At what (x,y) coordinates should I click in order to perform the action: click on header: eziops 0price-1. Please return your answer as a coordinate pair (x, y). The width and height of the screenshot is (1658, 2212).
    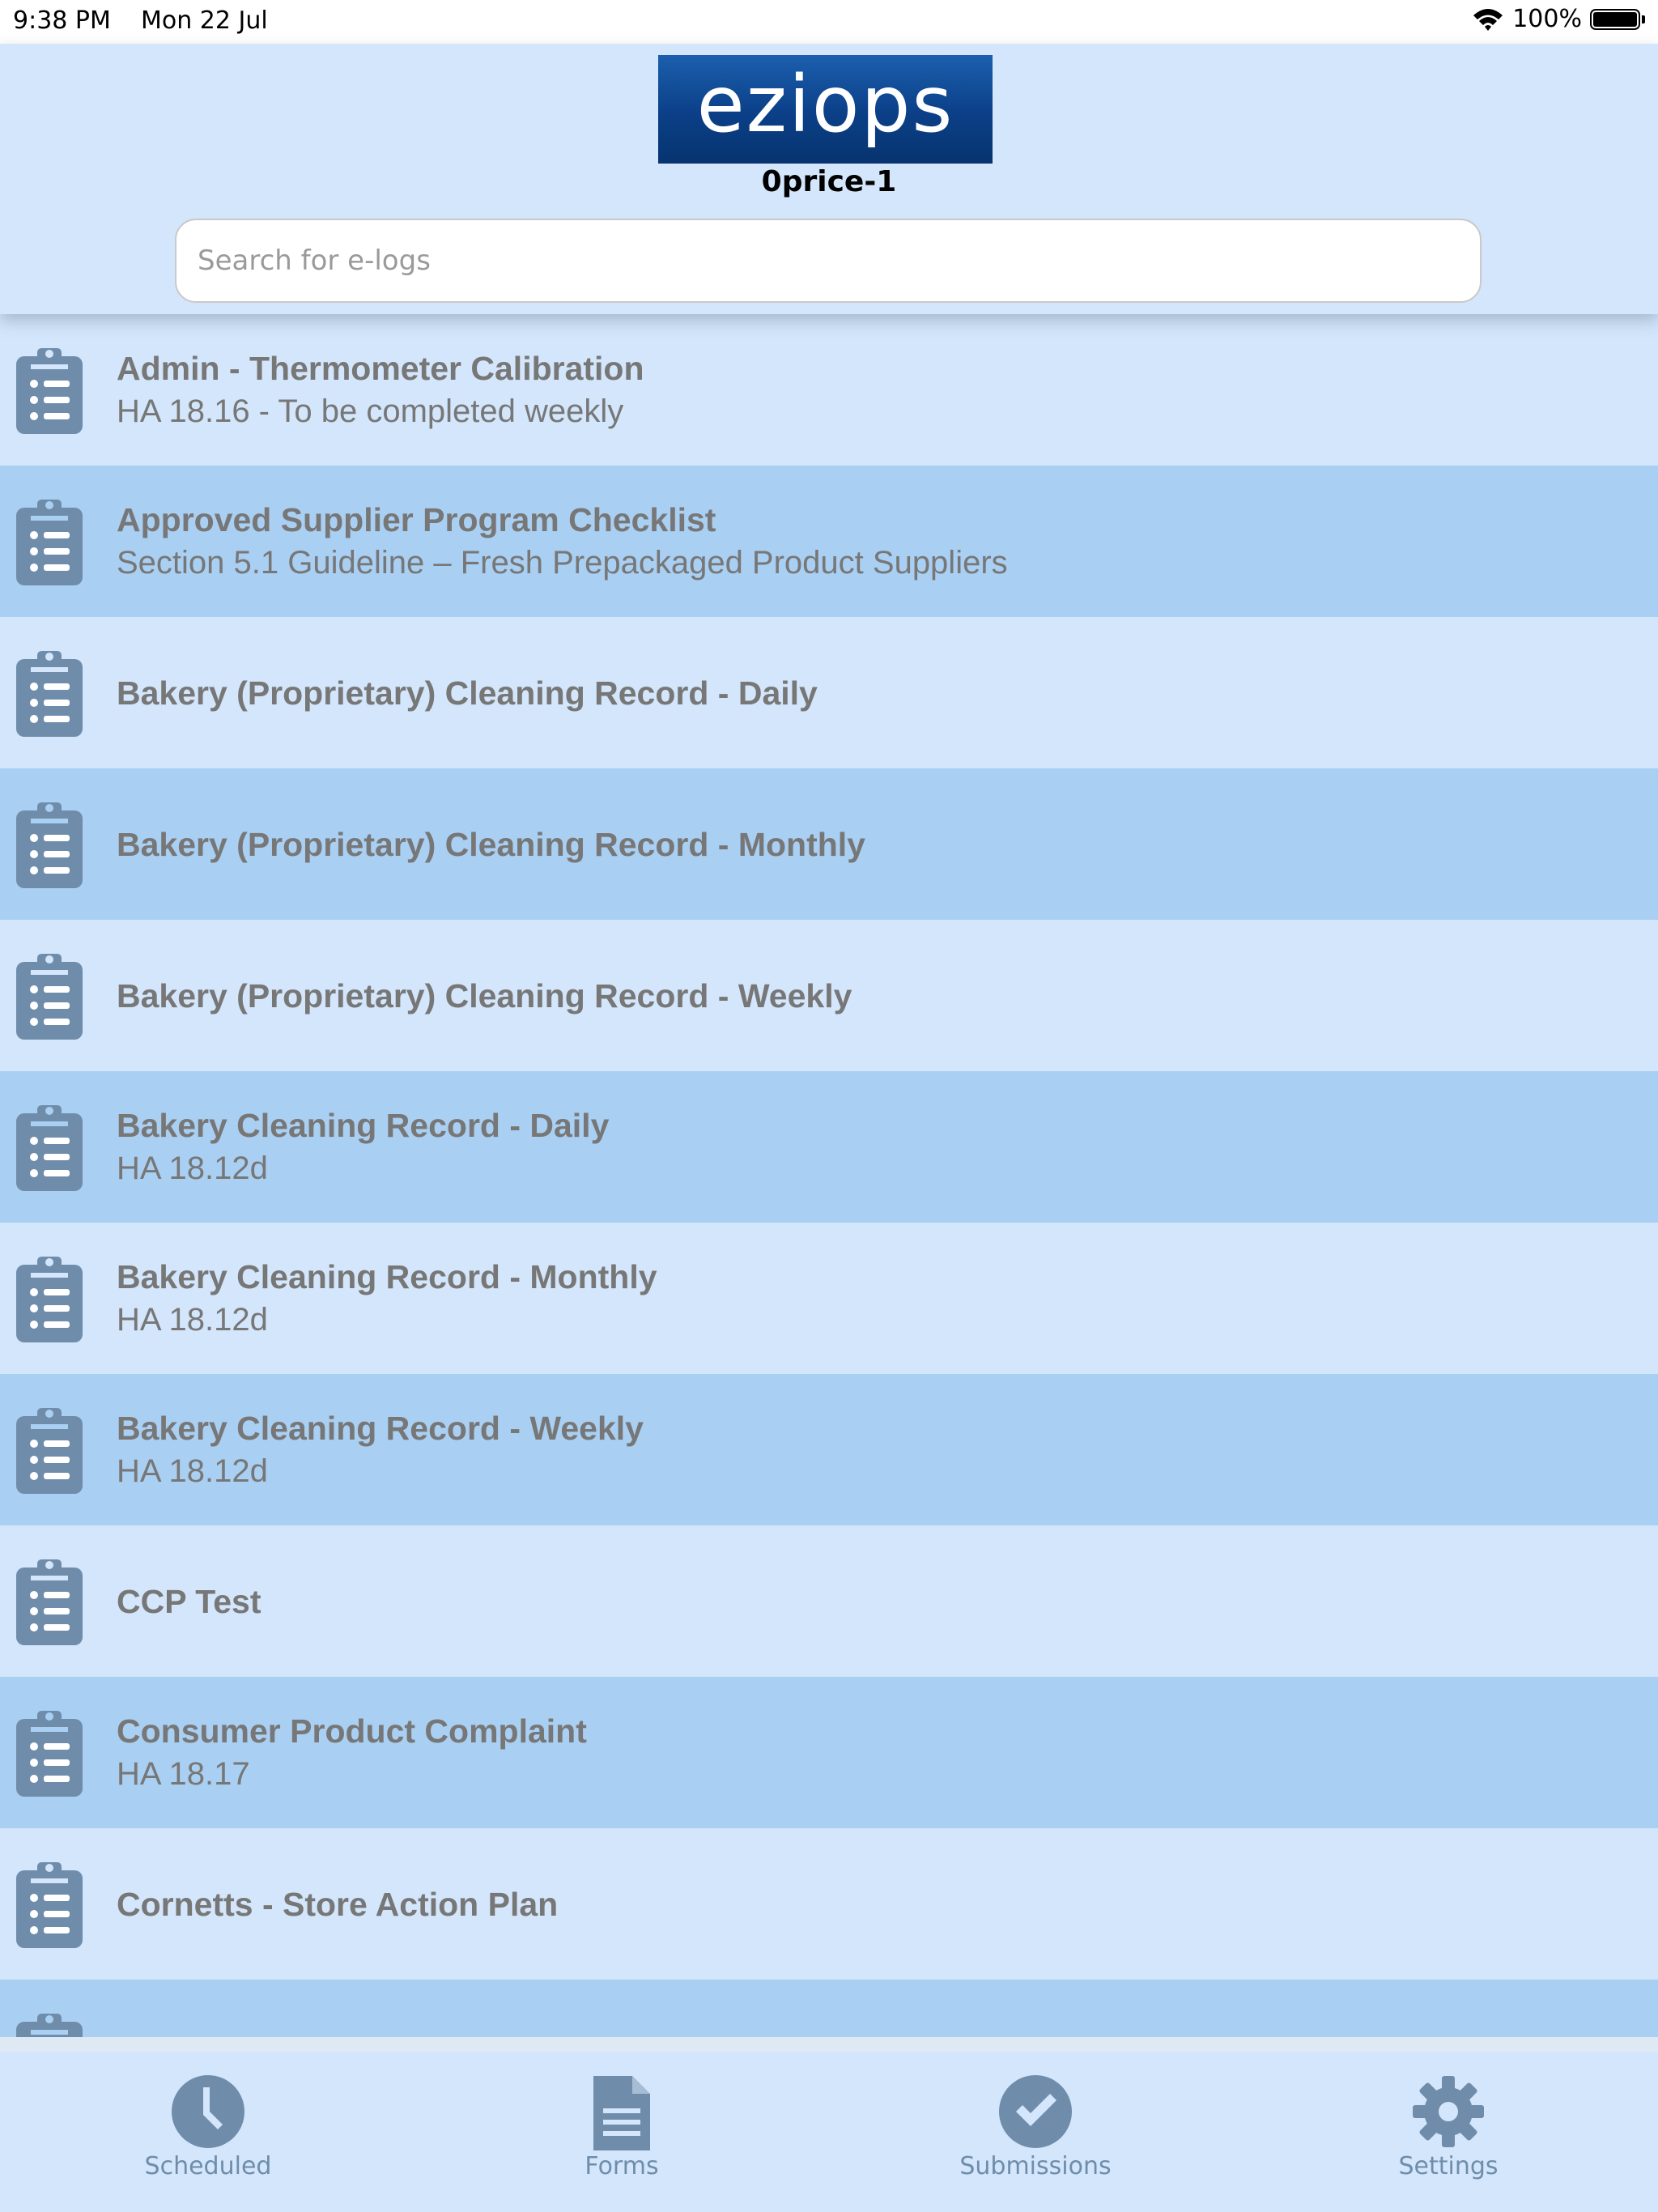
    Looking at the image, I should click on (829, 179).